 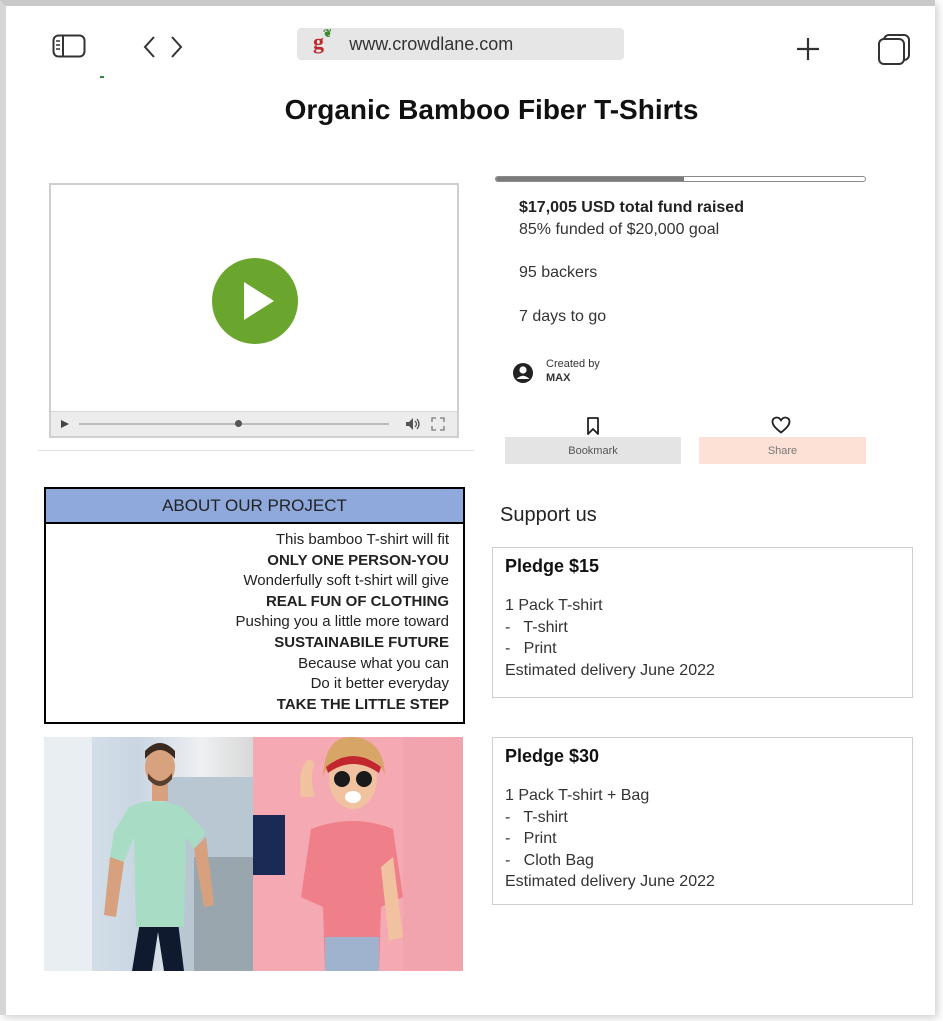 What do you see at coordinates (631, 207) in the screenshot?
I see `total-raised: $17,005 USD total fund raised` at bounding box center [631, 207].